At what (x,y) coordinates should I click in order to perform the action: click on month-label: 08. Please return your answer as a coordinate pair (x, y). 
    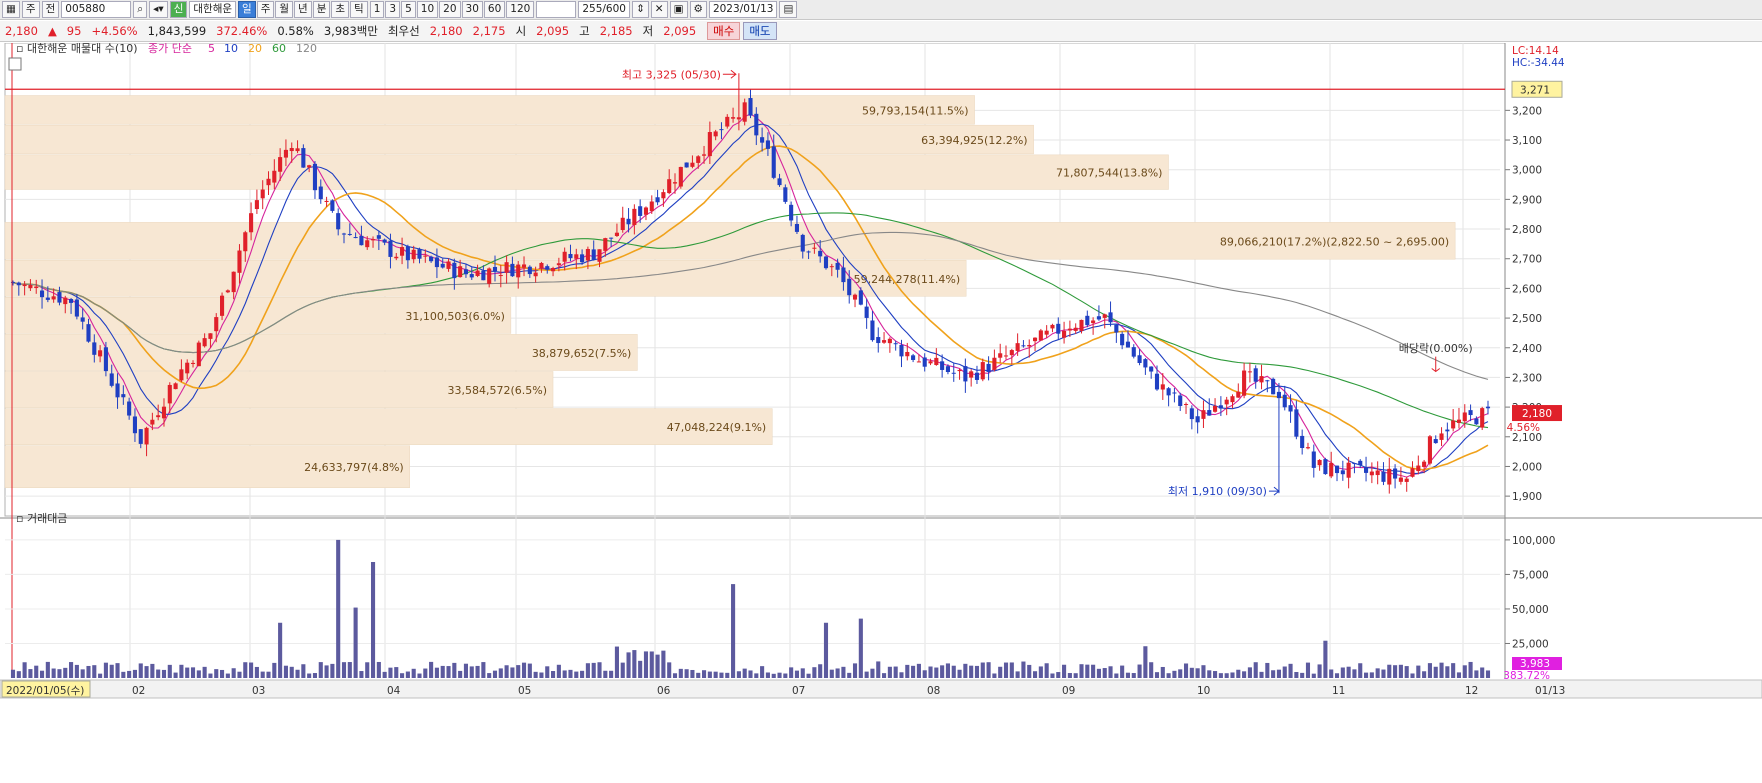
    Looking at the image, I should click on (933, 691).